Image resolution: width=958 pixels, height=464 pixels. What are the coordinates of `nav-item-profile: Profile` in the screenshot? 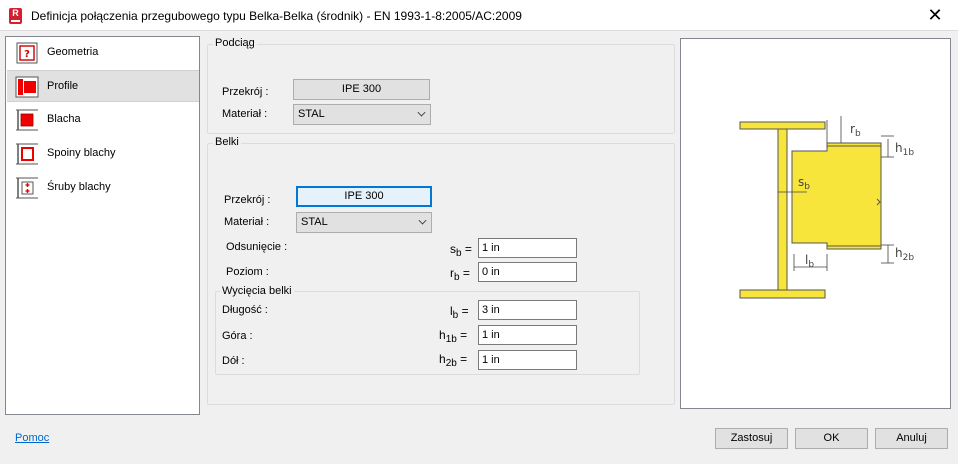 It's located at (103, 86).